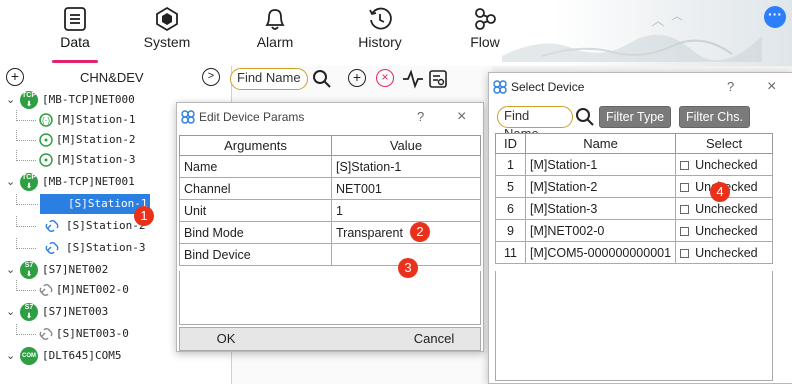 Image resolution: width=792 pixels, height=384 pixels. What do you see at coordinates (413, 79) in the screenshot?
I see `pulse-icon` at bounding box center [413, 79].